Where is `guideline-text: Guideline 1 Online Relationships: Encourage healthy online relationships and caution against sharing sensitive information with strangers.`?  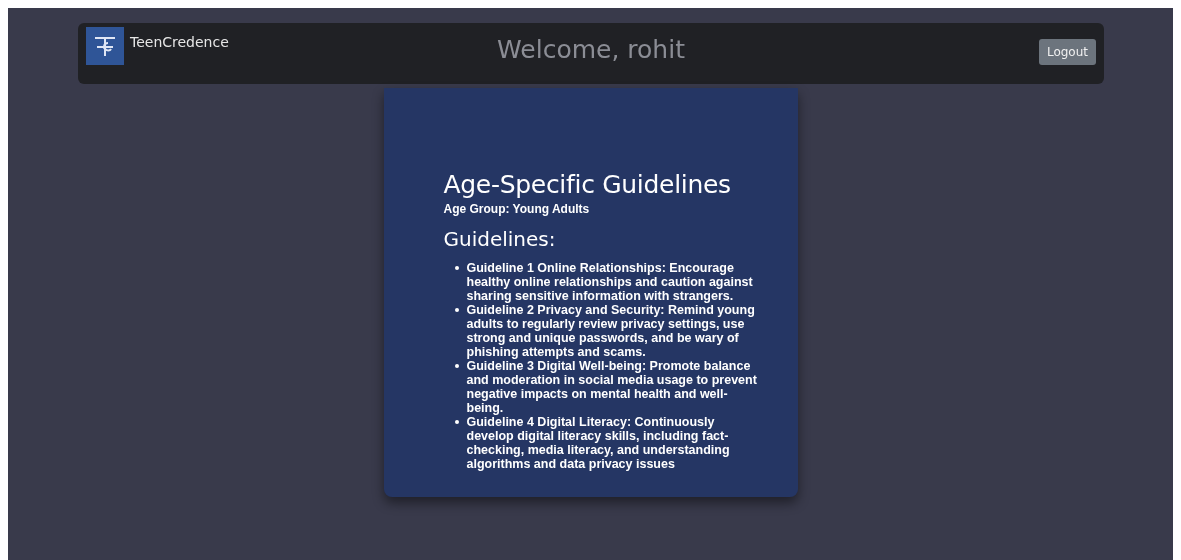
guideline-text: Guideline 1 Online Relationships: Encourage healthy online relationships and caution against sharing sensitive information with strangers. is located at coordinates (610, 282).